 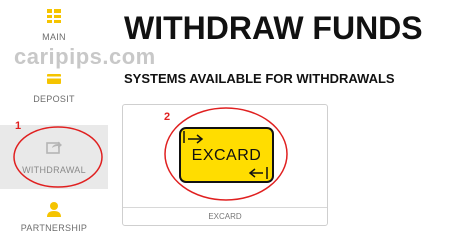 I want to click on sidebar-item-label: PARTNERSHIP, so click(x=54, y=228).